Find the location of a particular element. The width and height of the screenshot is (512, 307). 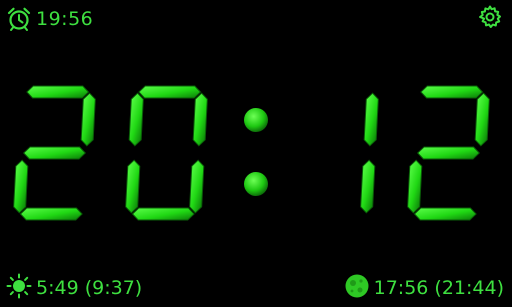

sunrise-info: 5:49 (9:37) is located at coordinates (74, 288).